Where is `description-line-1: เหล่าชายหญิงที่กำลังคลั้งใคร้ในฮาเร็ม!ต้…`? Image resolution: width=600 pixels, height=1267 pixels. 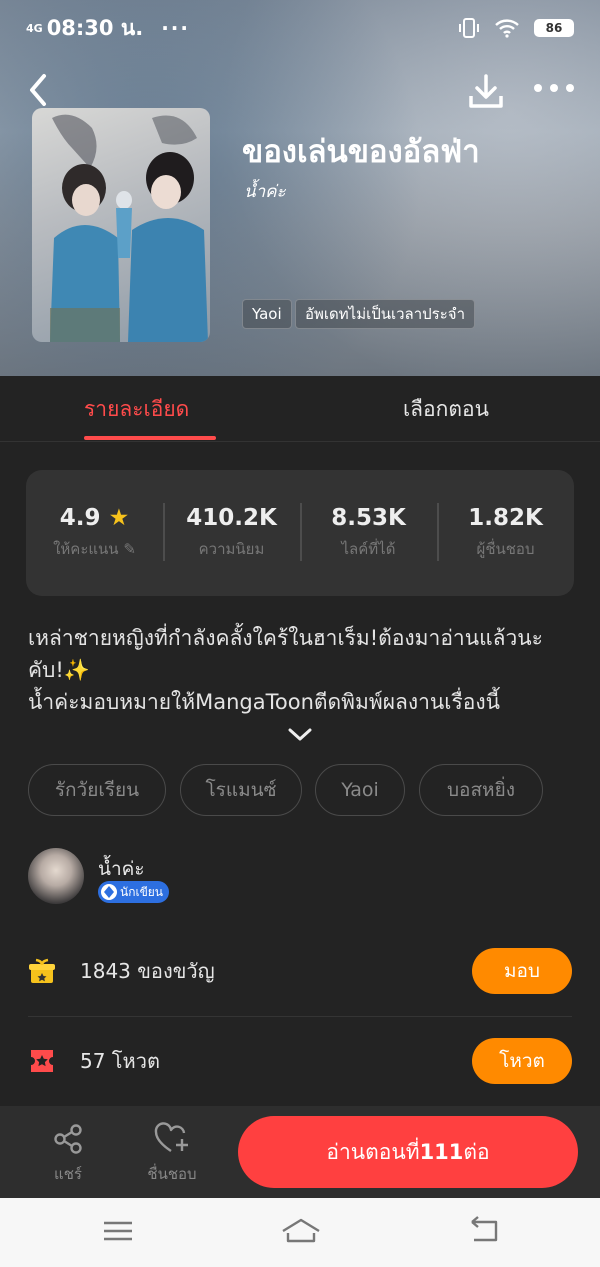
description-line-1: เหล่าชายหญิงที่กำลังคลั้งใคร้ในฮาเร็ม!ต้… is located at coordinates (285, 654).